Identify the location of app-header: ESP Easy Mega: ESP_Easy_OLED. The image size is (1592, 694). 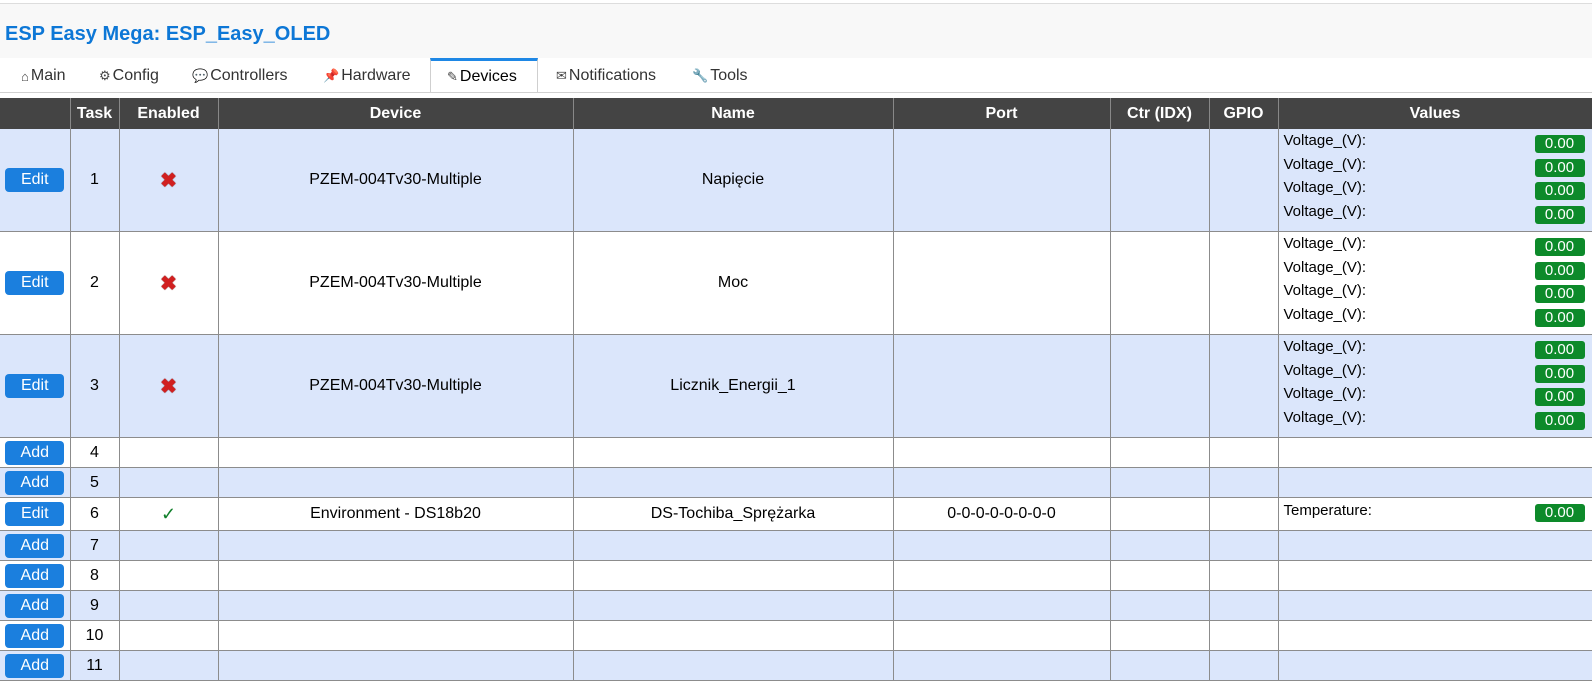
(796, 31).